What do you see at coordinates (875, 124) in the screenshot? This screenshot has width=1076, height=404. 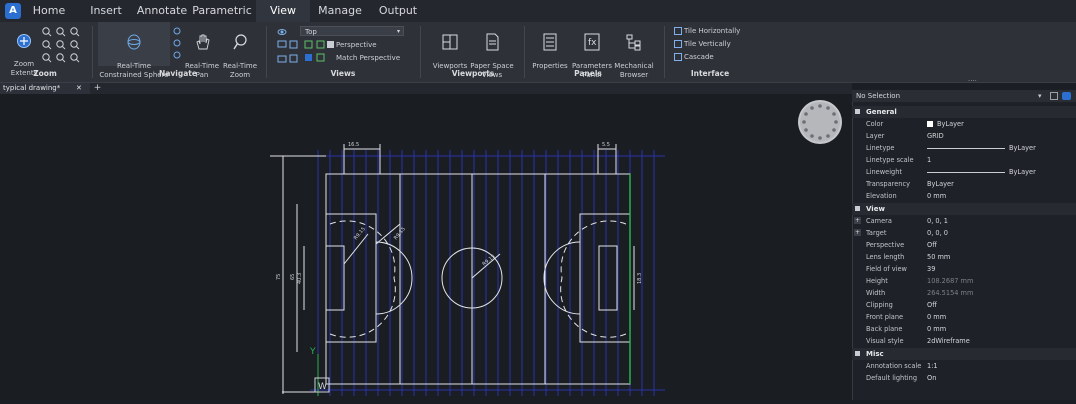 I see `property-key: Color` at bounding box center [875, 124].